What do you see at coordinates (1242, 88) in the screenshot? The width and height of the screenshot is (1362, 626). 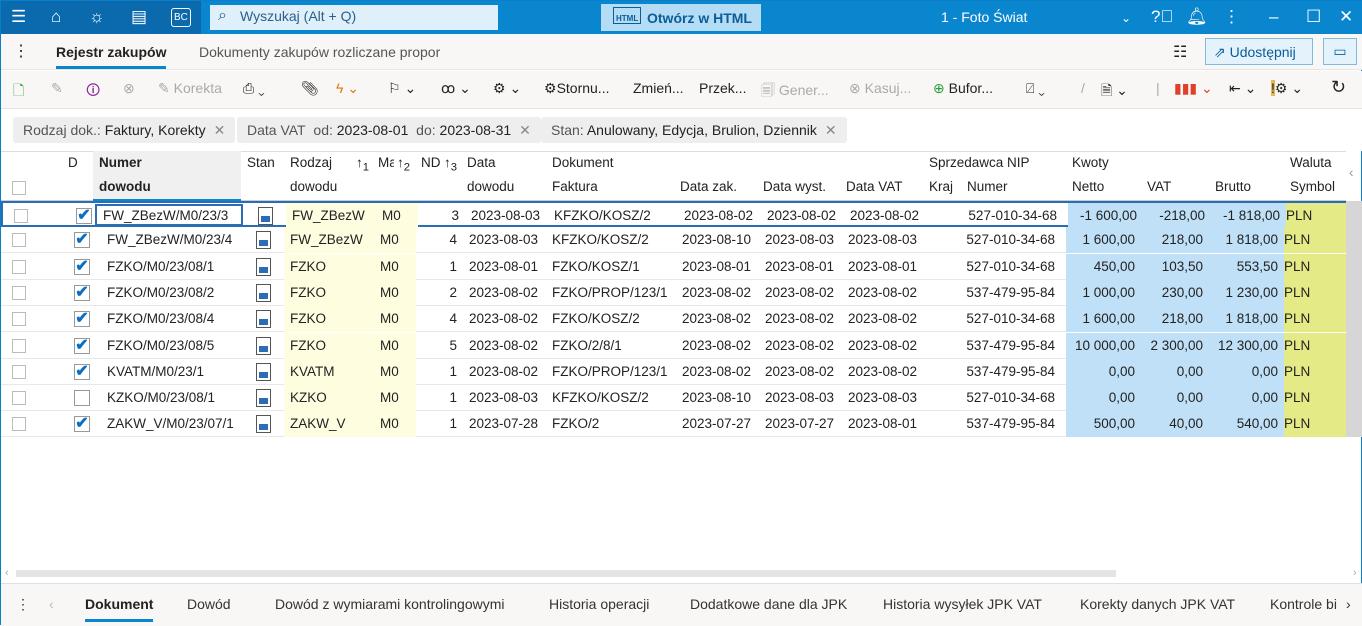 I see `import-icon: ⇤ ⌄` at bounding box center [1242, 88].